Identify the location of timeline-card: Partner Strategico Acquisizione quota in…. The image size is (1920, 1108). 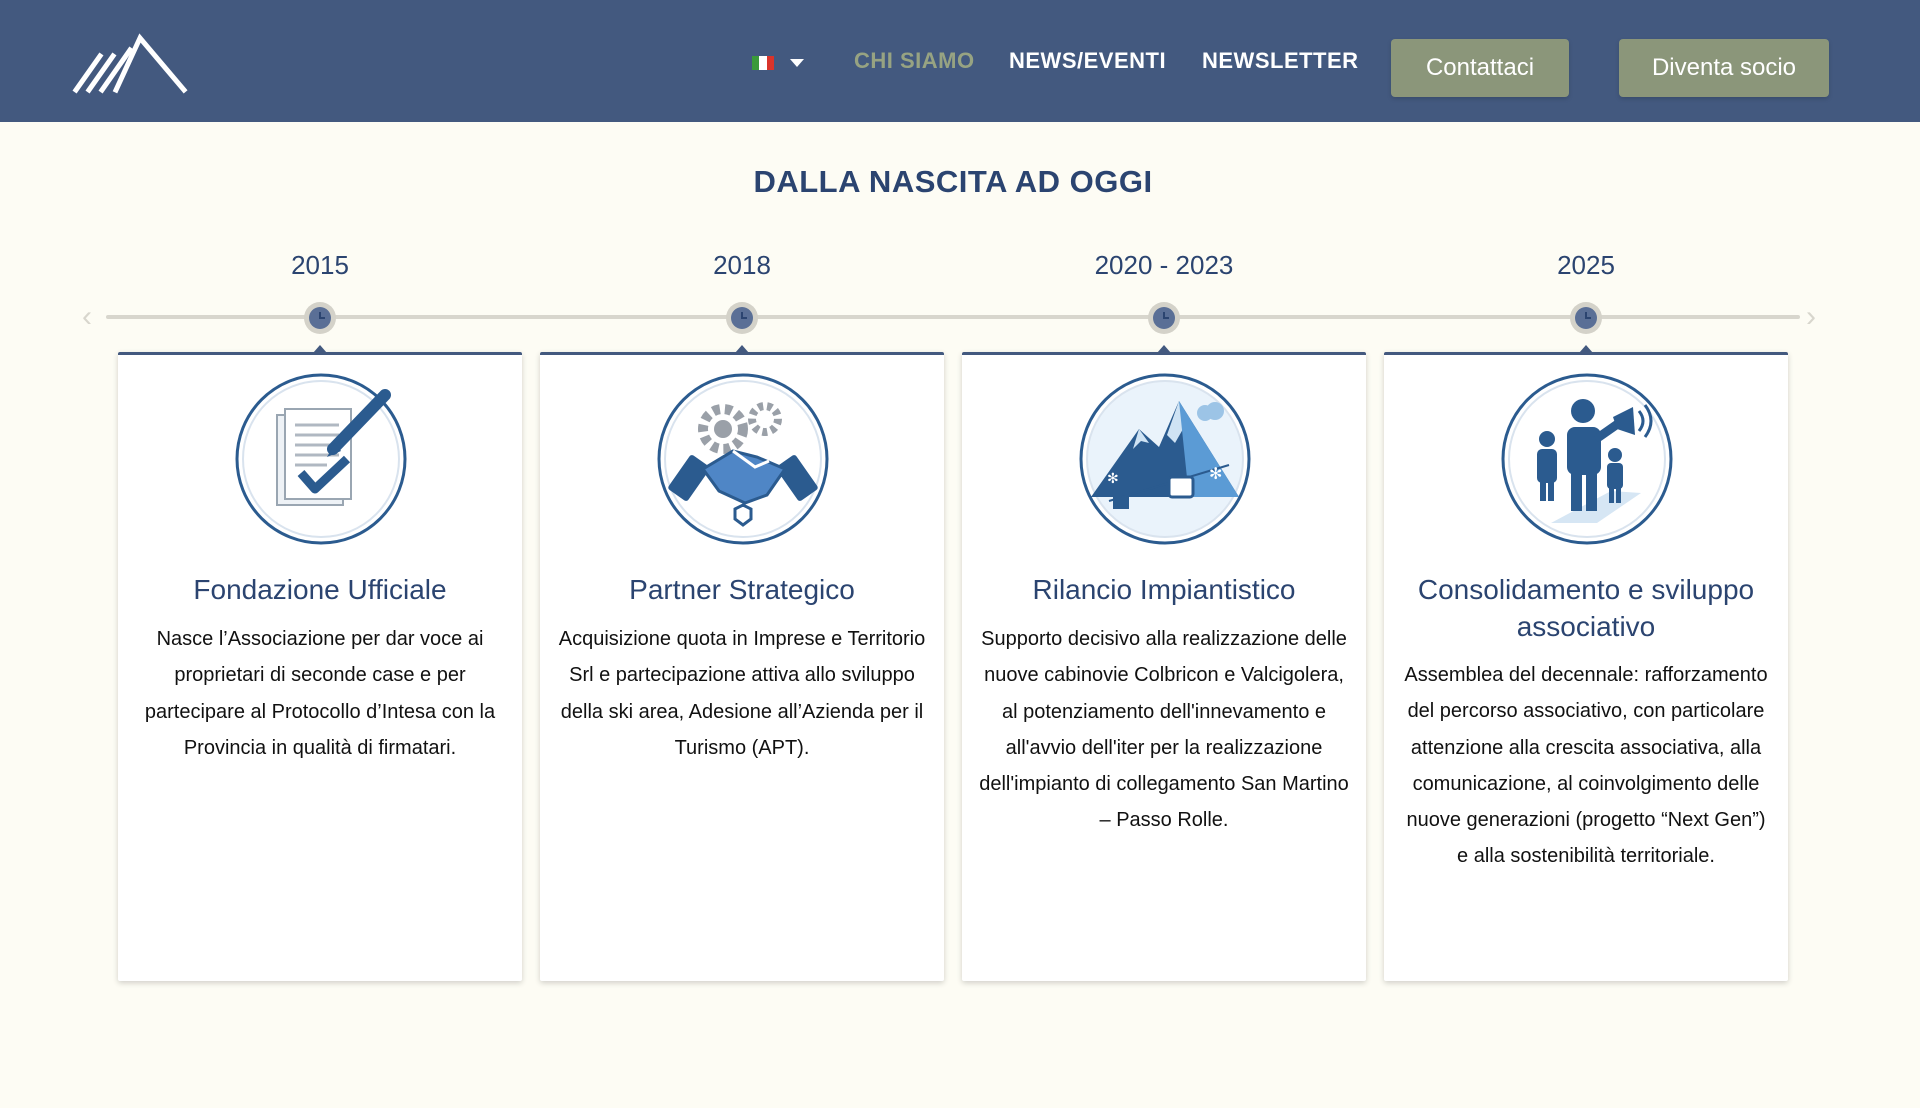
(742, 663).